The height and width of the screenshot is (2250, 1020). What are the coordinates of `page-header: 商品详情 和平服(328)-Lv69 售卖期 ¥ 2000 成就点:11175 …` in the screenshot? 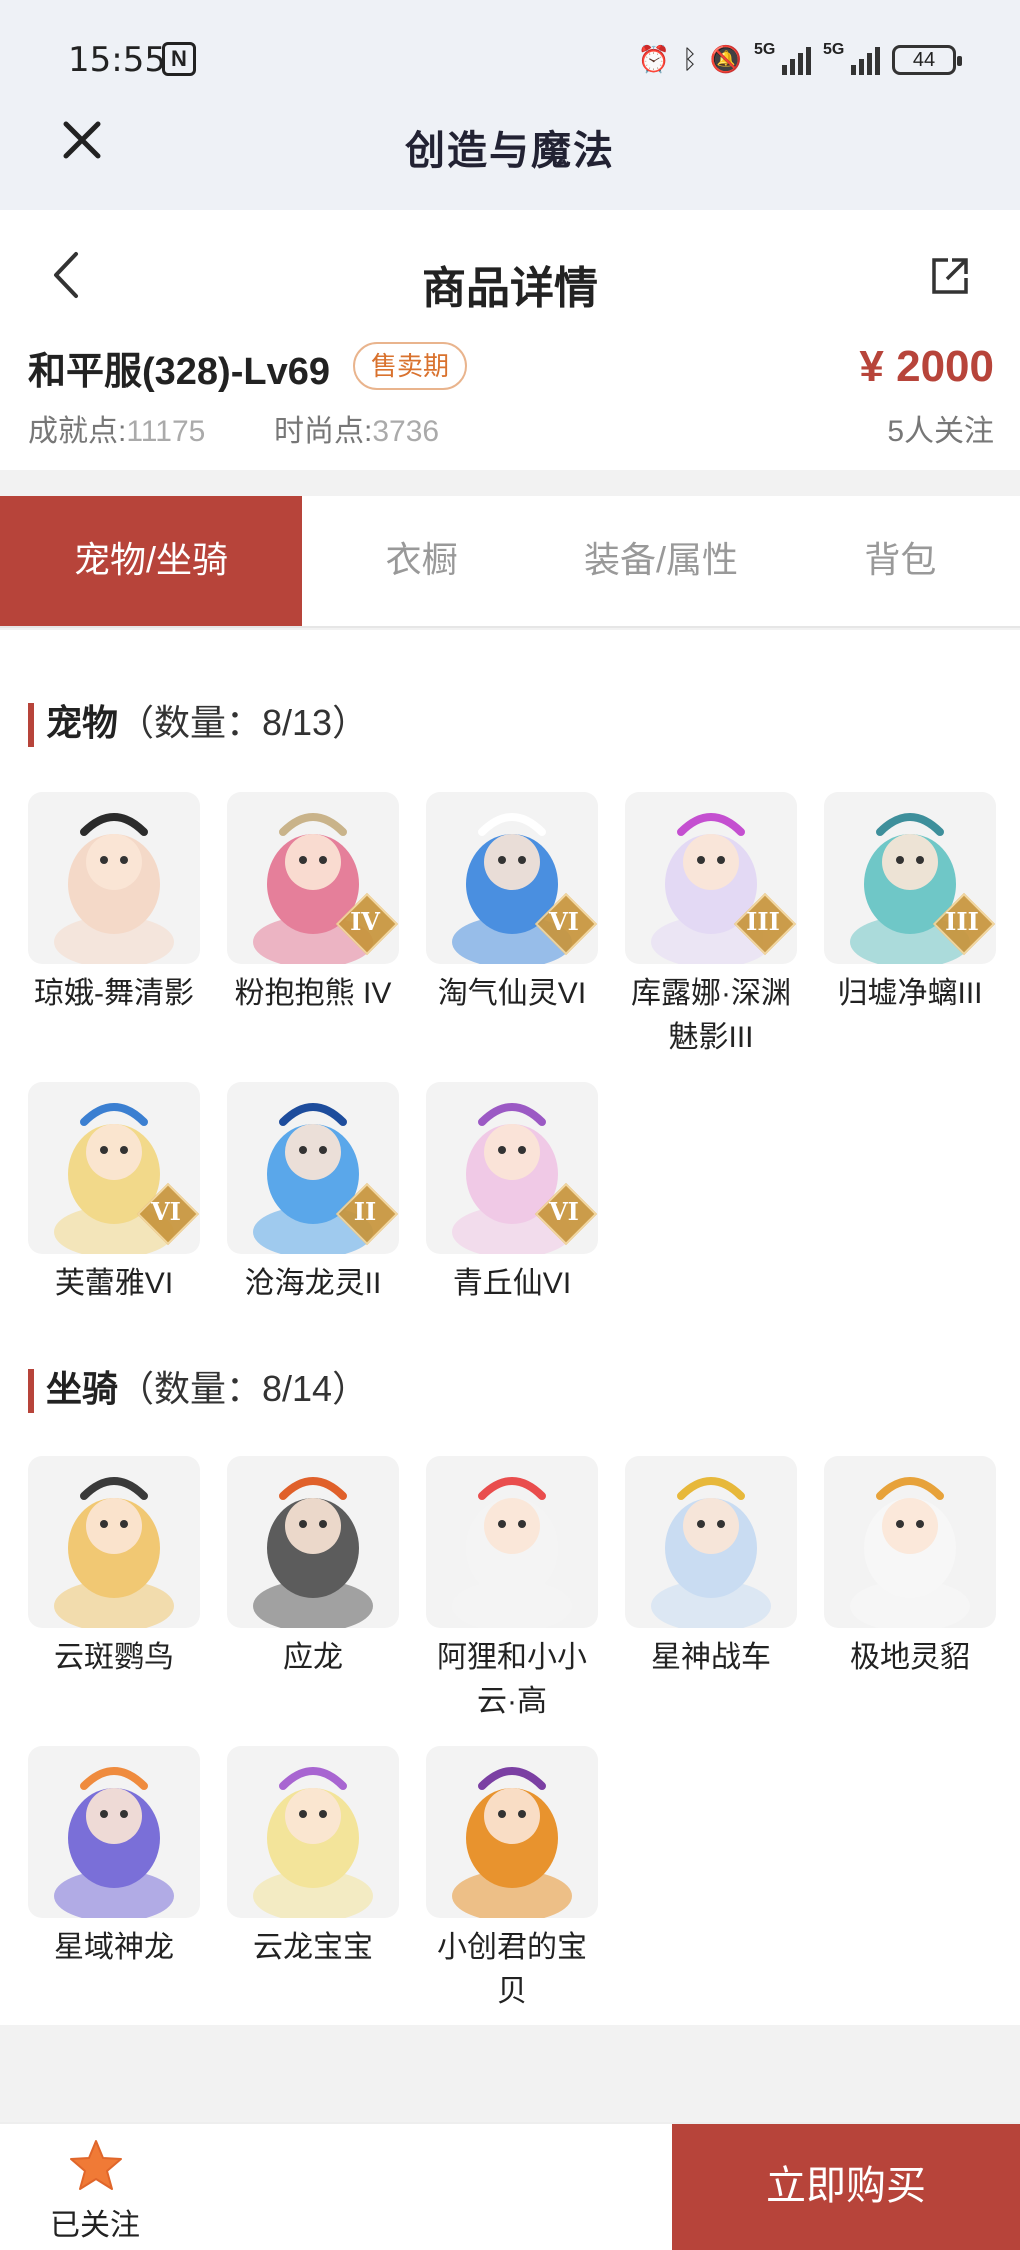 It's located at (510, 340).